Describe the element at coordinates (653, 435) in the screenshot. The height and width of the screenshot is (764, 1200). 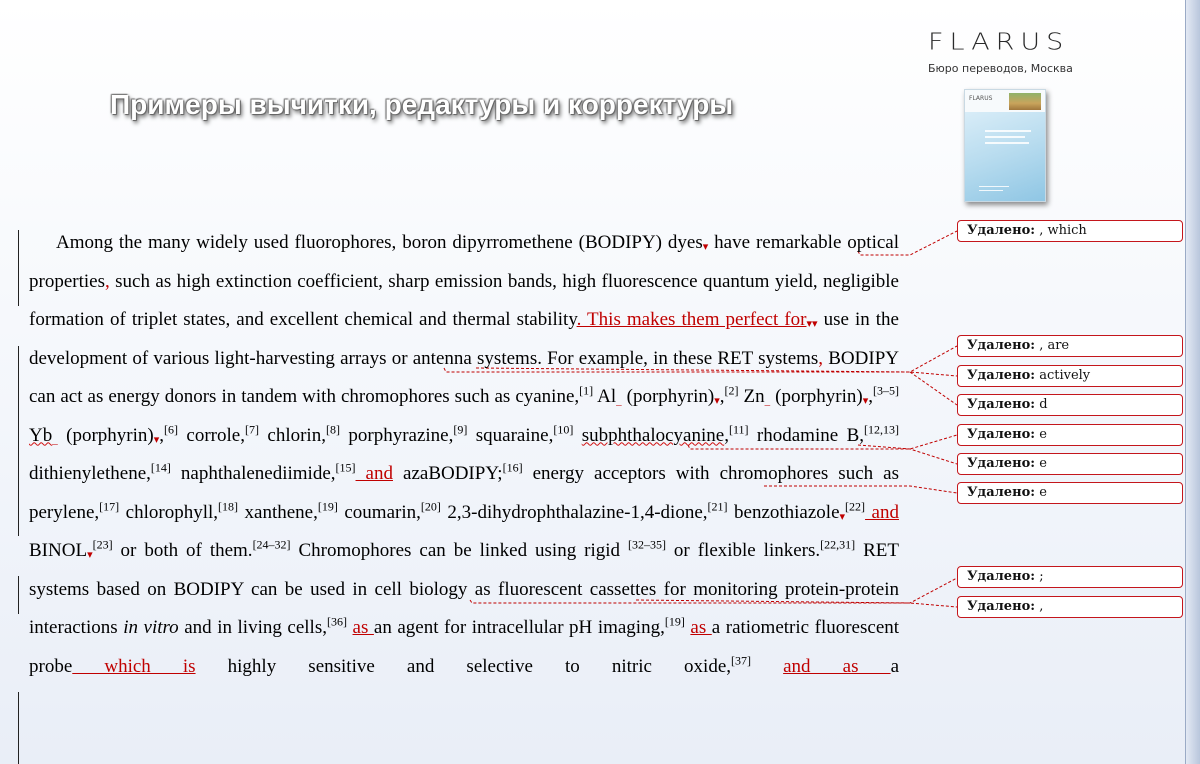
I see `spell-error: subphthalocyanine` at that location.